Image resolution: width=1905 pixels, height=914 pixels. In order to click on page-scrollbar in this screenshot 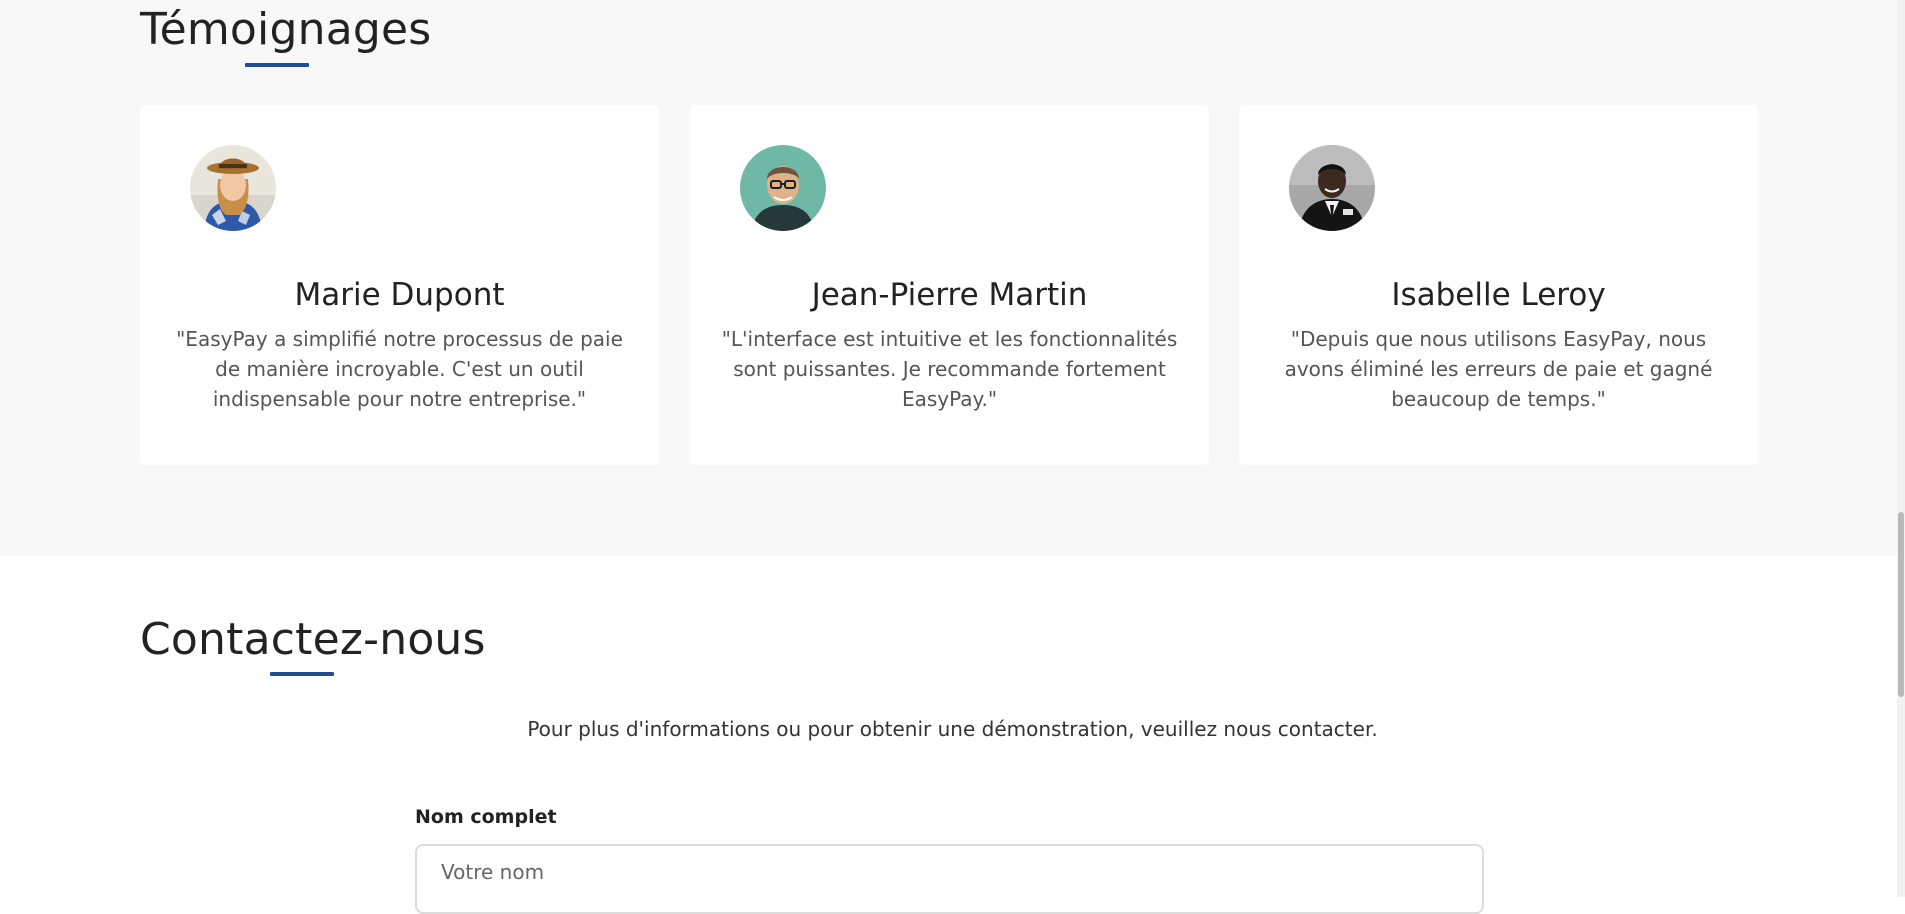, I will do `click(1901, 448)`.